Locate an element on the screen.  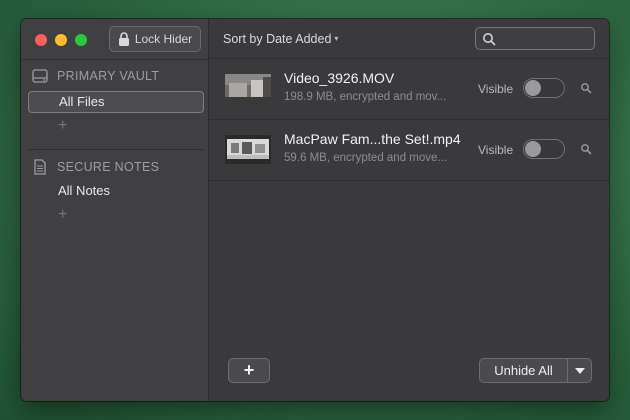
sort-dropdown: Sort by Date Added ▾ is located at coordinates (280, 39).